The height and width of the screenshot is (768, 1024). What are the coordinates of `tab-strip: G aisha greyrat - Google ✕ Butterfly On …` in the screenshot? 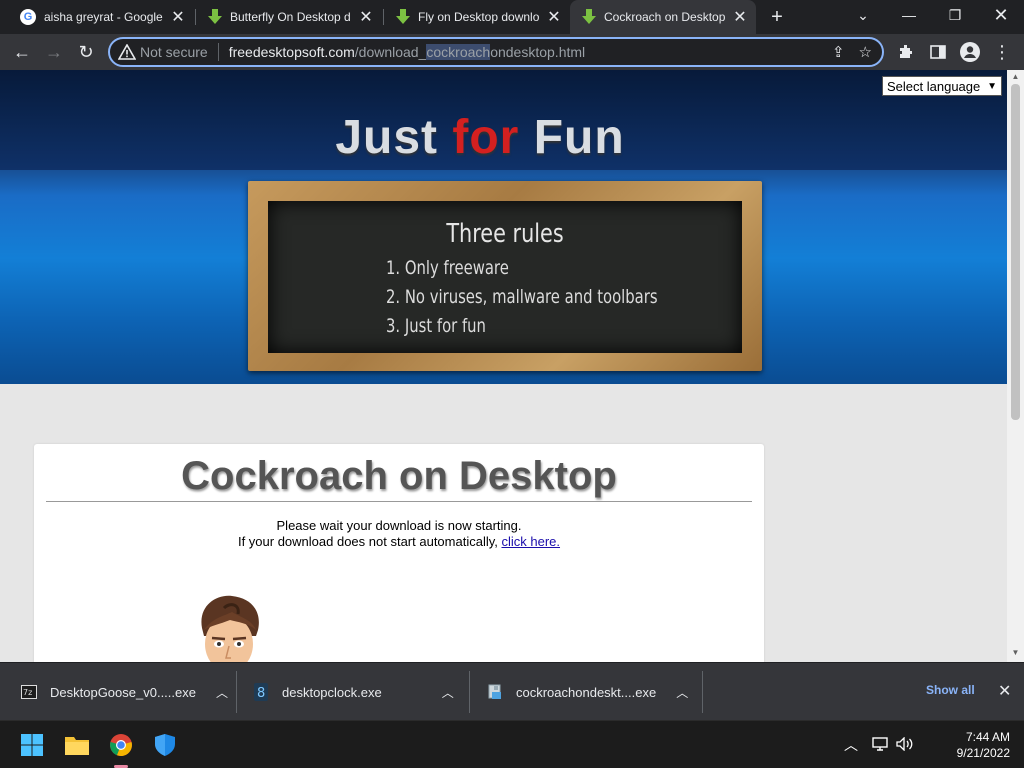 It's located at (512, 17).